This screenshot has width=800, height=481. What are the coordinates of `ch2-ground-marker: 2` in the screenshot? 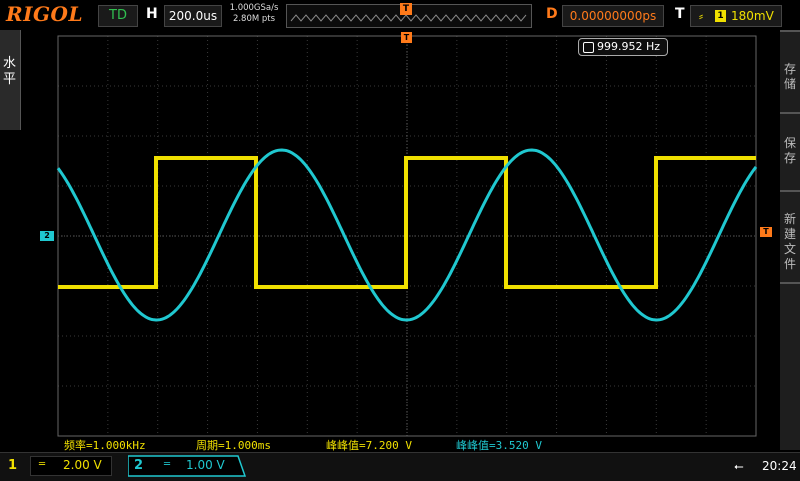 It's located at (47, 236).